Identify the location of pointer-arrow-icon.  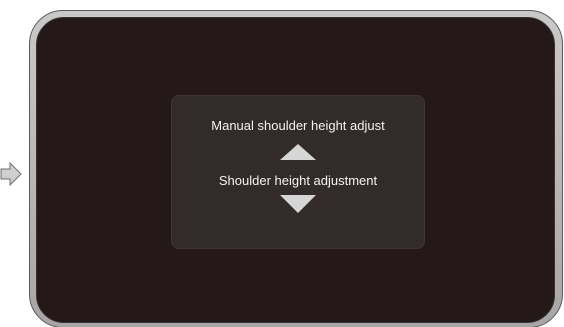
(11, 174).